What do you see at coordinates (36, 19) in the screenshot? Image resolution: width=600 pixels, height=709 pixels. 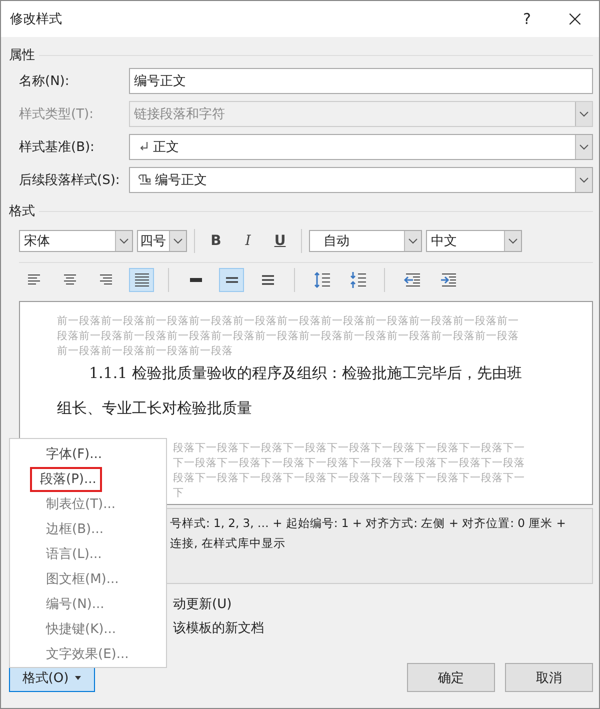 I see `window-title: 修改样式` at bounding box center [36, 19].